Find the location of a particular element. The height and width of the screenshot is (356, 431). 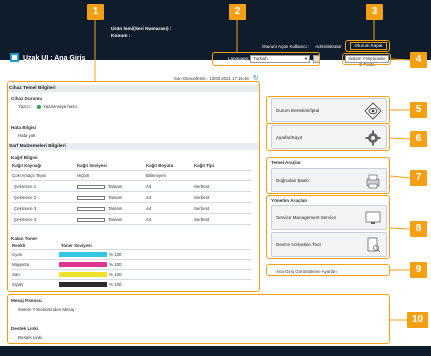

device-name: Ürün İsmi(Seri Numarası) : is located at coordinates (141, 29).